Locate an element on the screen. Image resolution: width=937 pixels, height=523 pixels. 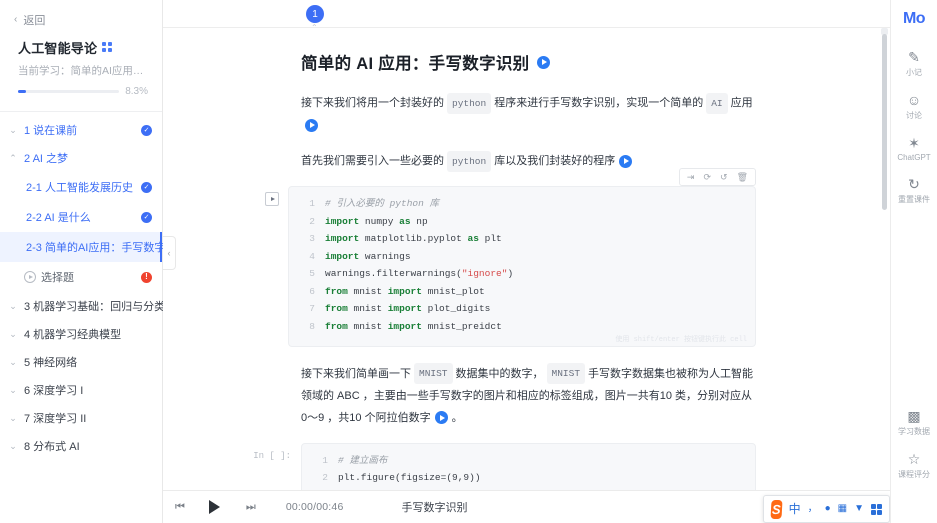
rail-item-label: 重置课件 is located at coordinates (914, 199).